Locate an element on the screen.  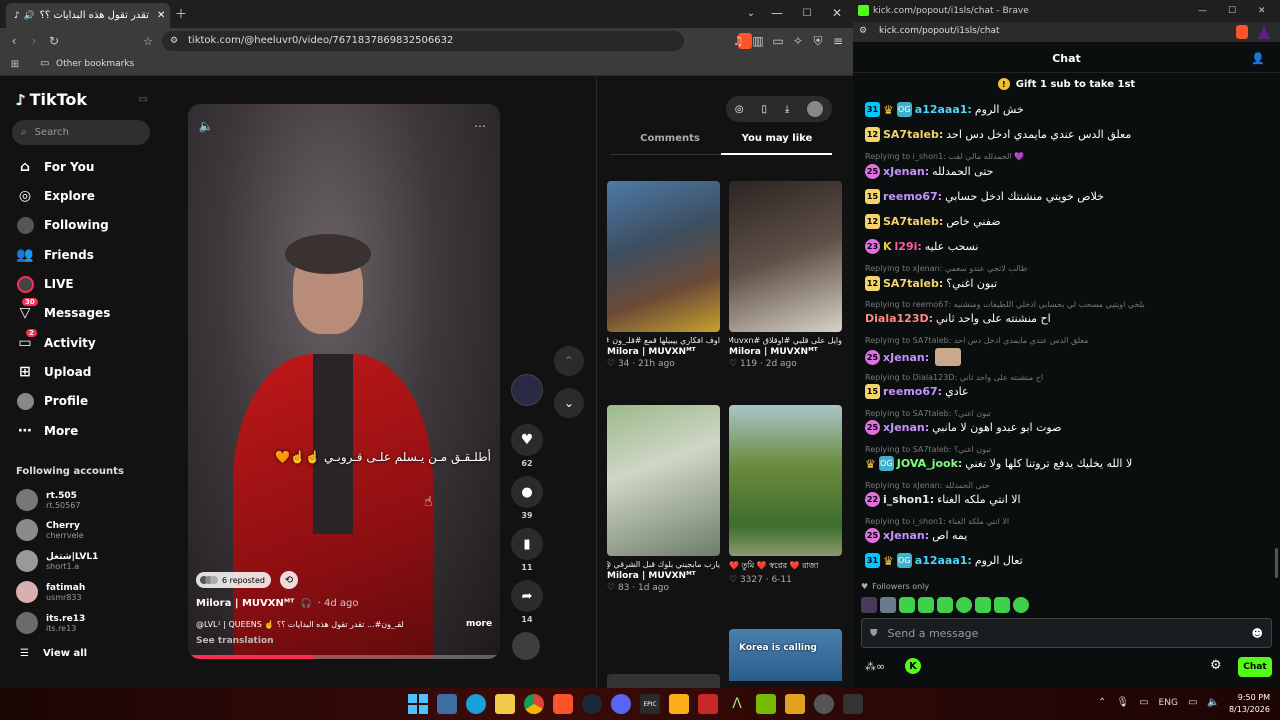
site-info-icon: ⚙ is located at coordinates (174, 41).